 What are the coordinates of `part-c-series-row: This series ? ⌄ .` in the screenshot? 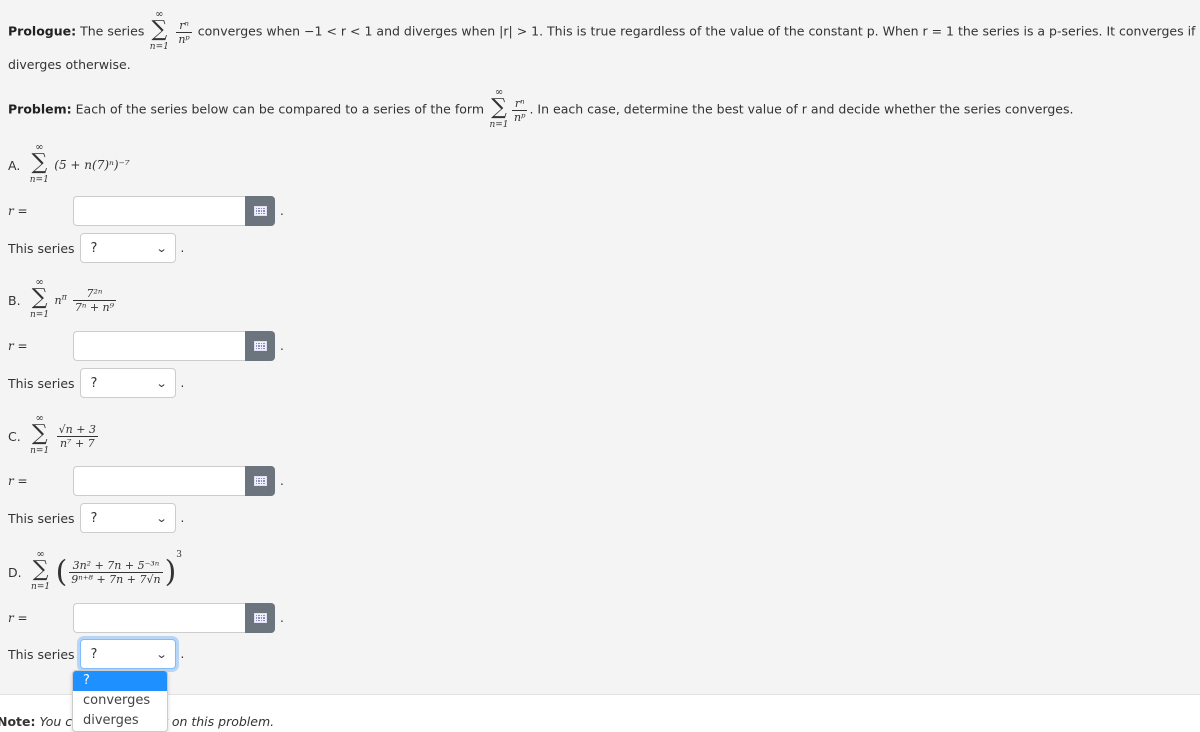 It's located at (96, 518).